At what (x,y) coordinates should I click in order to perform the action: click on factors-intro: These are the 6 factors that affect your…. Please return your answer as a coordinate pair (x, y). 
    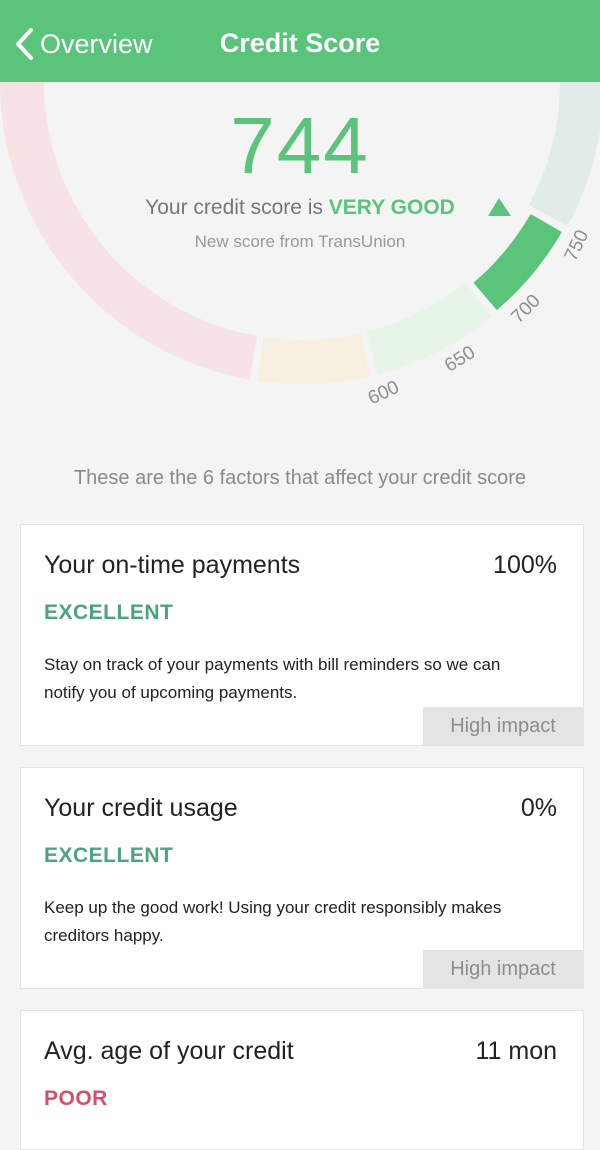
    Looking at the image, I should click on (300, 478).